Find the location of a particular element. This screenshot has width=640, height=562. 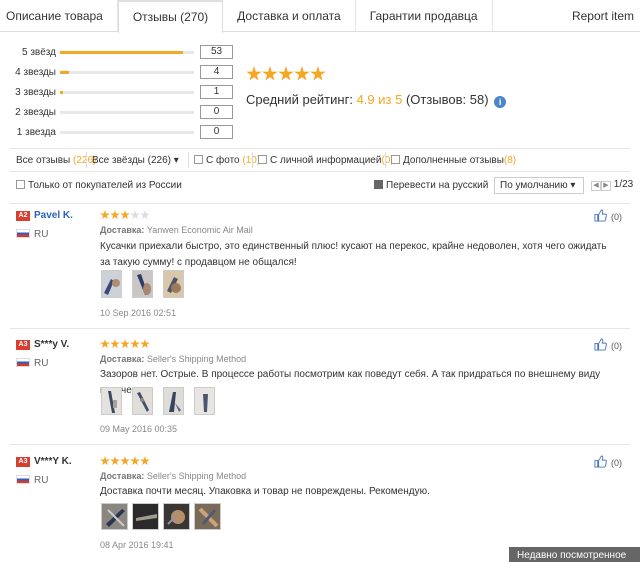

buyer-level-badge: A3 is located at coordinates (23, 345).